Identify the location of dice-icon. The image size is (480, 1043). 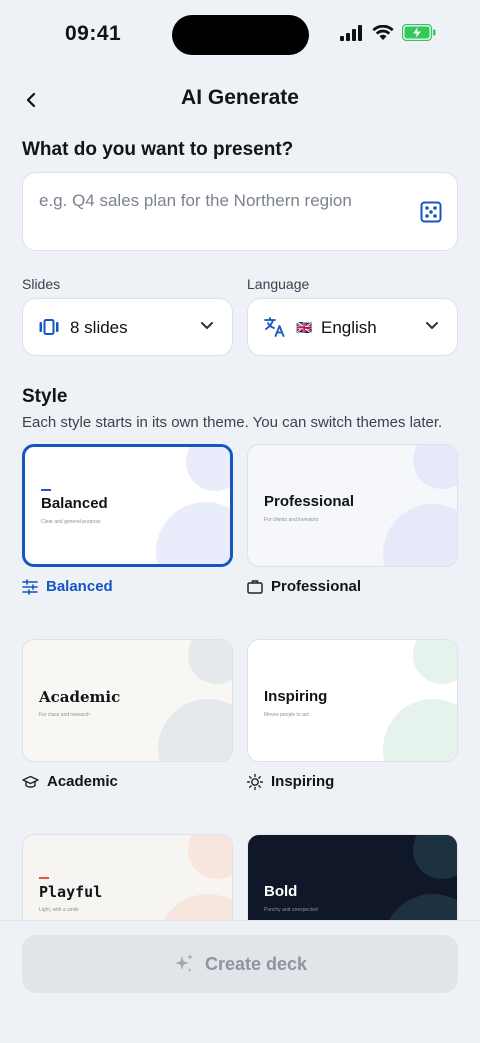
(431, 212).